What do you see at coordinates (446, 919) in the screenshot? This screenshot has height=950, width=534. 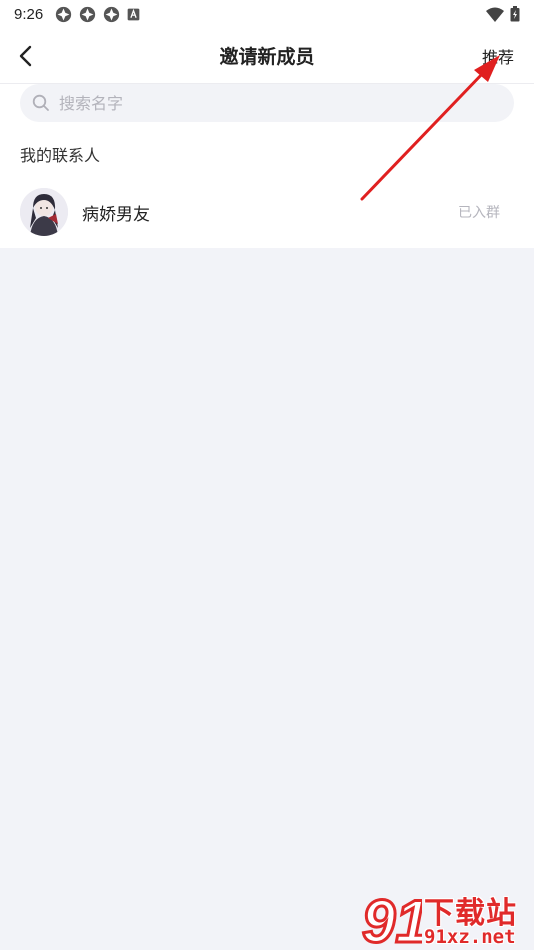 I see `watermark: 91 下载站 91xz.net` at bounding box center [446, 919].